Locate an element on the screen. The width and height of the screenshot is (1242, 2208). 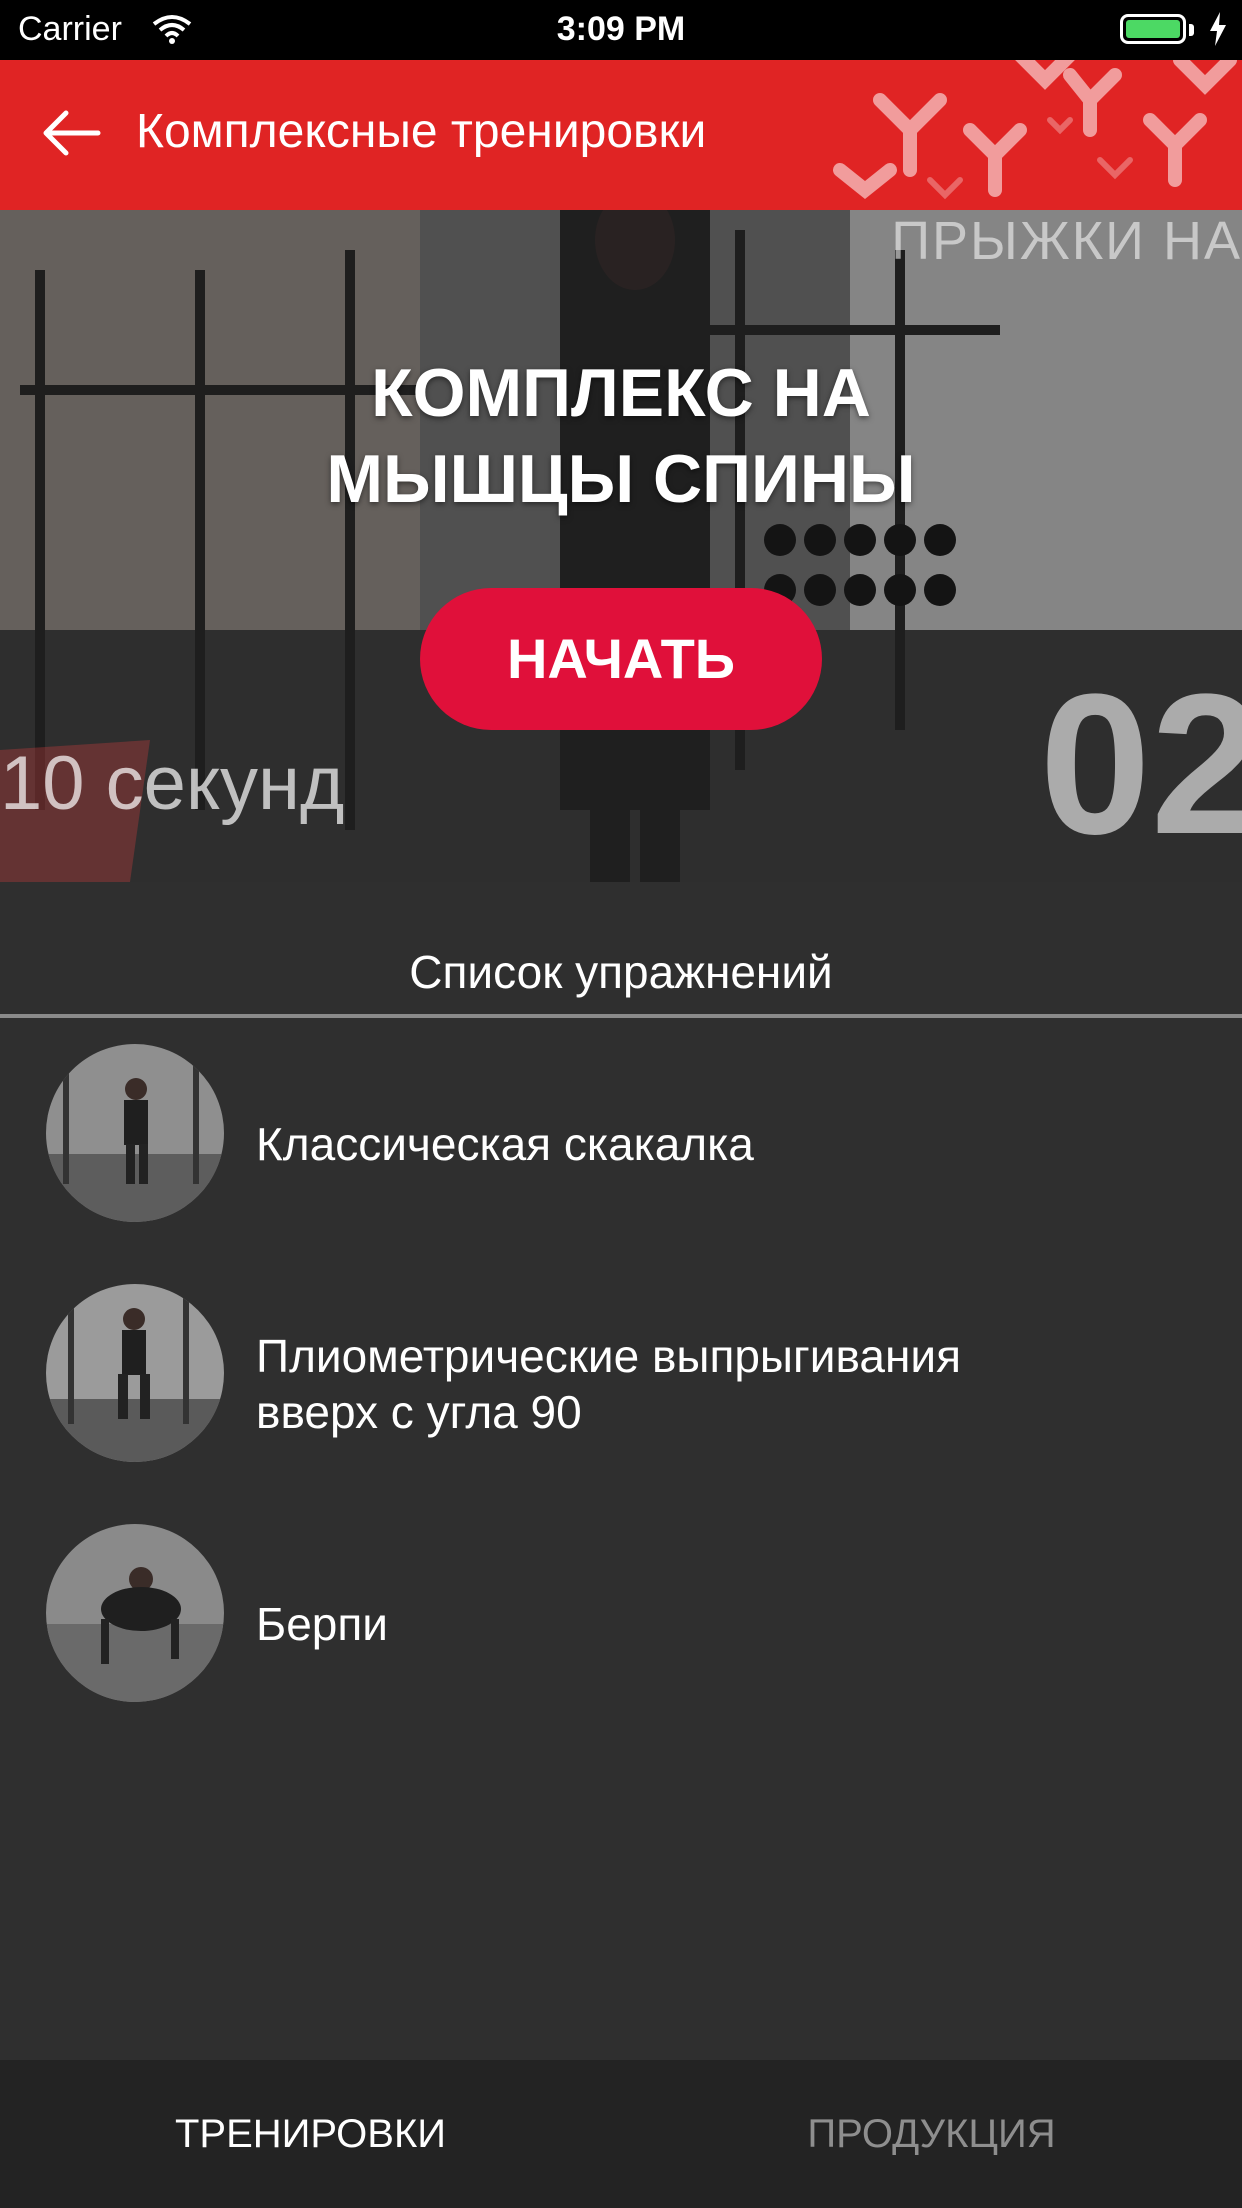
tab-products: ПРОДУКЦИЯ is located at coordinates (931, 2134).